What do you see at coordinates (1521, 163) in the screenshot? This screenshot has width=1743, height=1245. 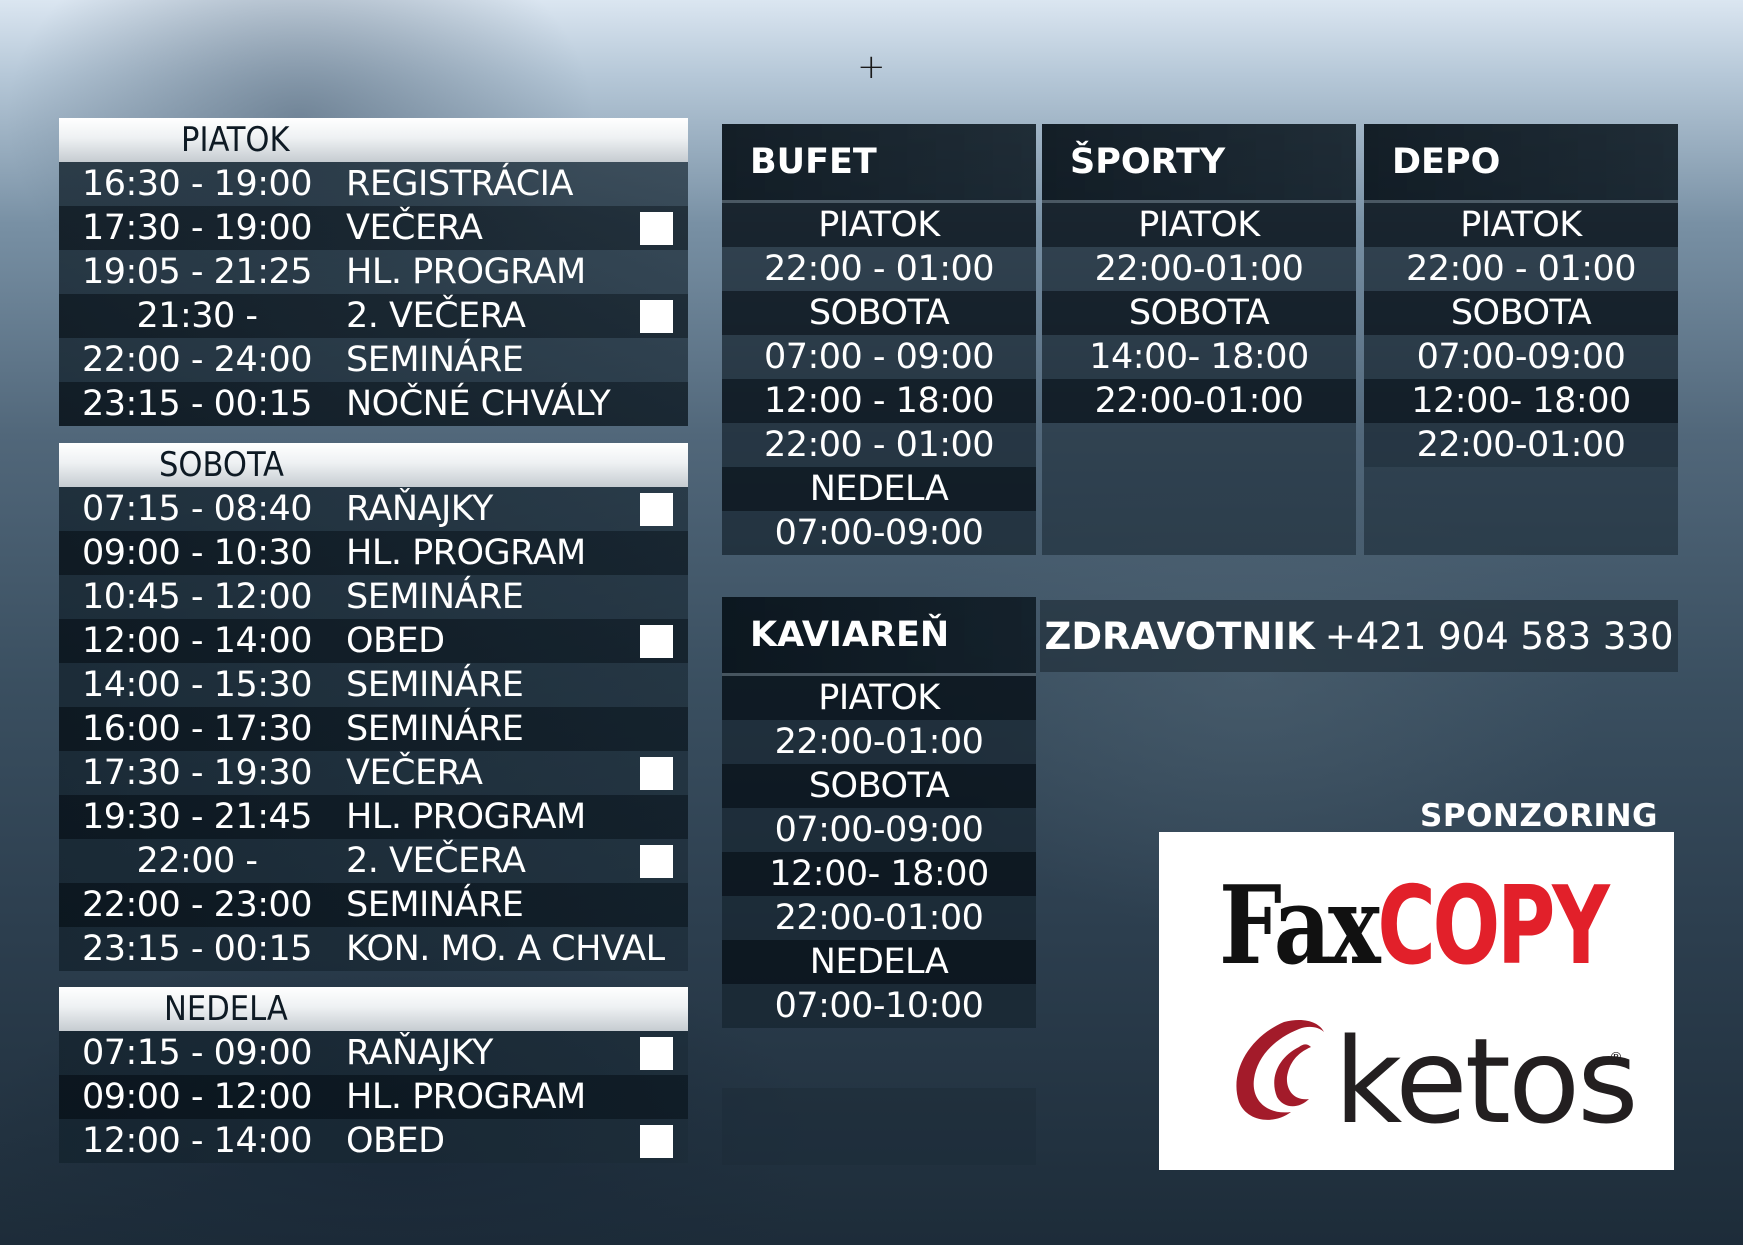 I see `panel-title-depo: DEPO` at bounding box center [1521, 163].